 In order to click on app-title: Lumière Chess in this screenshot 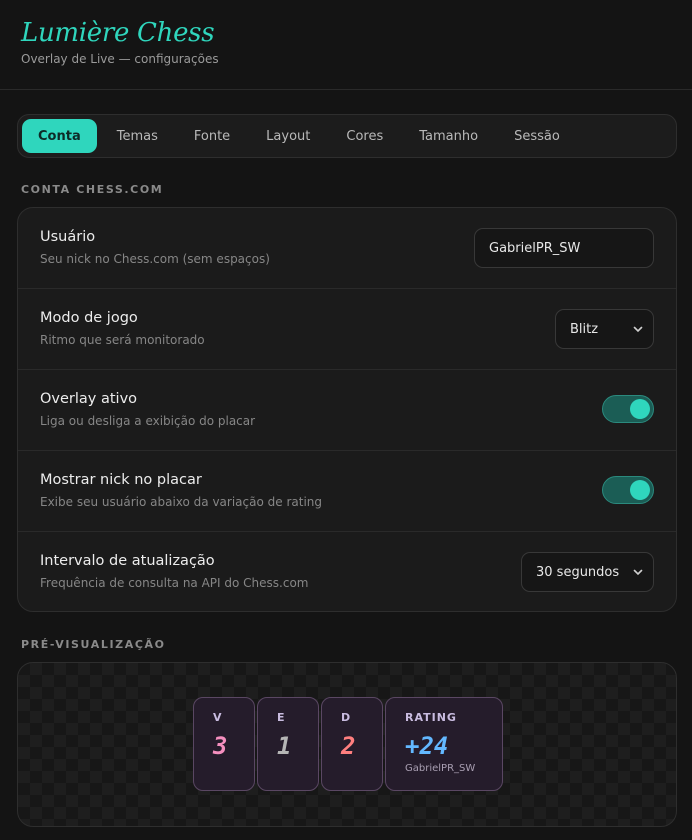, I will do `click(118, 33)`.